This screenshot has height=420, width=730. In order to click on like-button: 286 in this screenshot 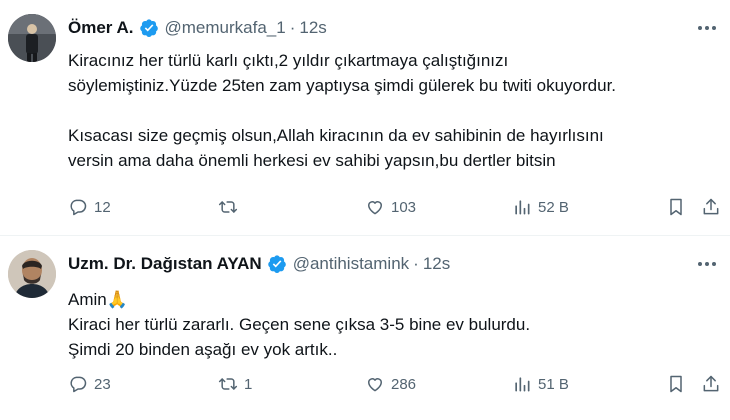, I will do `click(390, 384)`.